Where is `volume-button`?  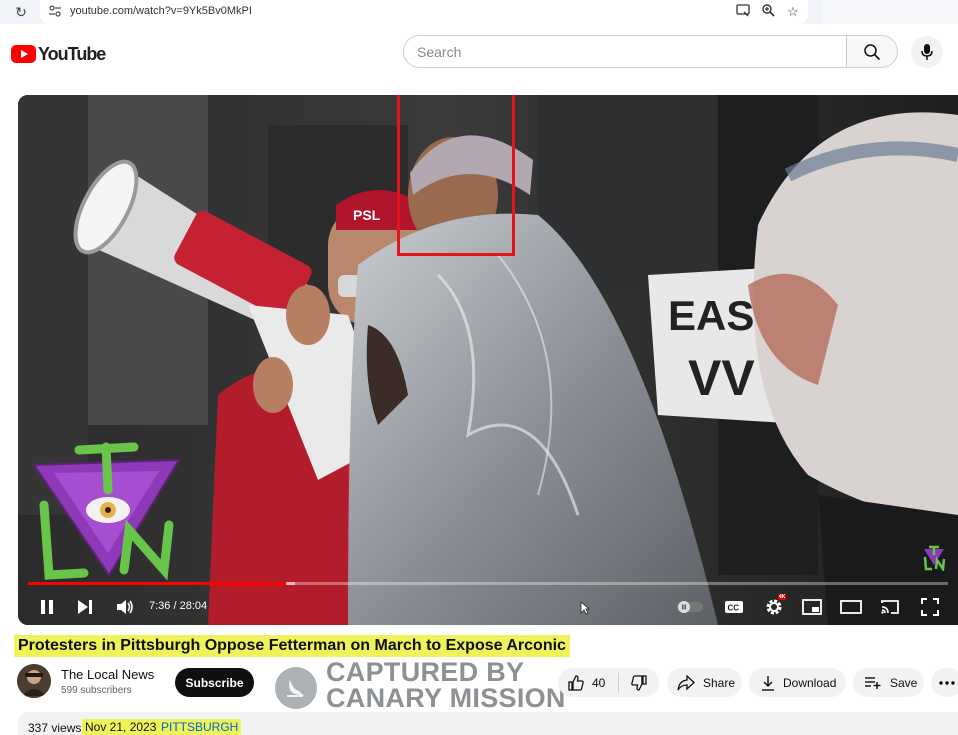 volume-button is located at coordinates (125, 607).